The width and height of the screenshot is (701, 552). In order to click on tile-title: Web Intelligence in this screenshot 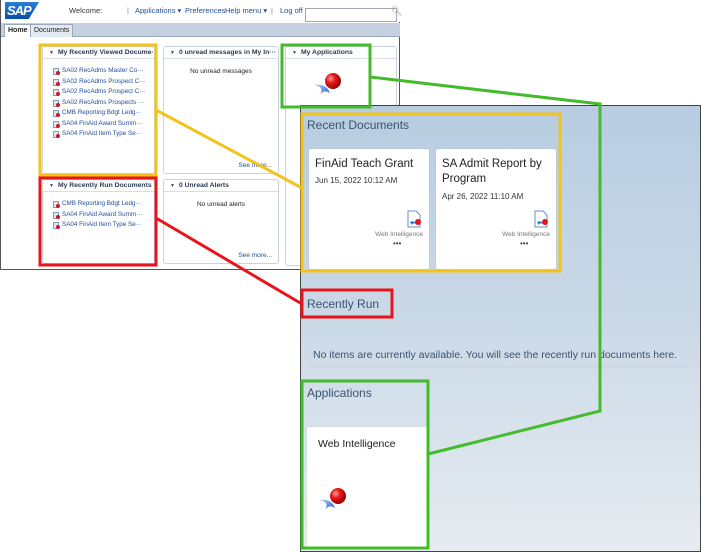, I will do `click(357, 444)`.